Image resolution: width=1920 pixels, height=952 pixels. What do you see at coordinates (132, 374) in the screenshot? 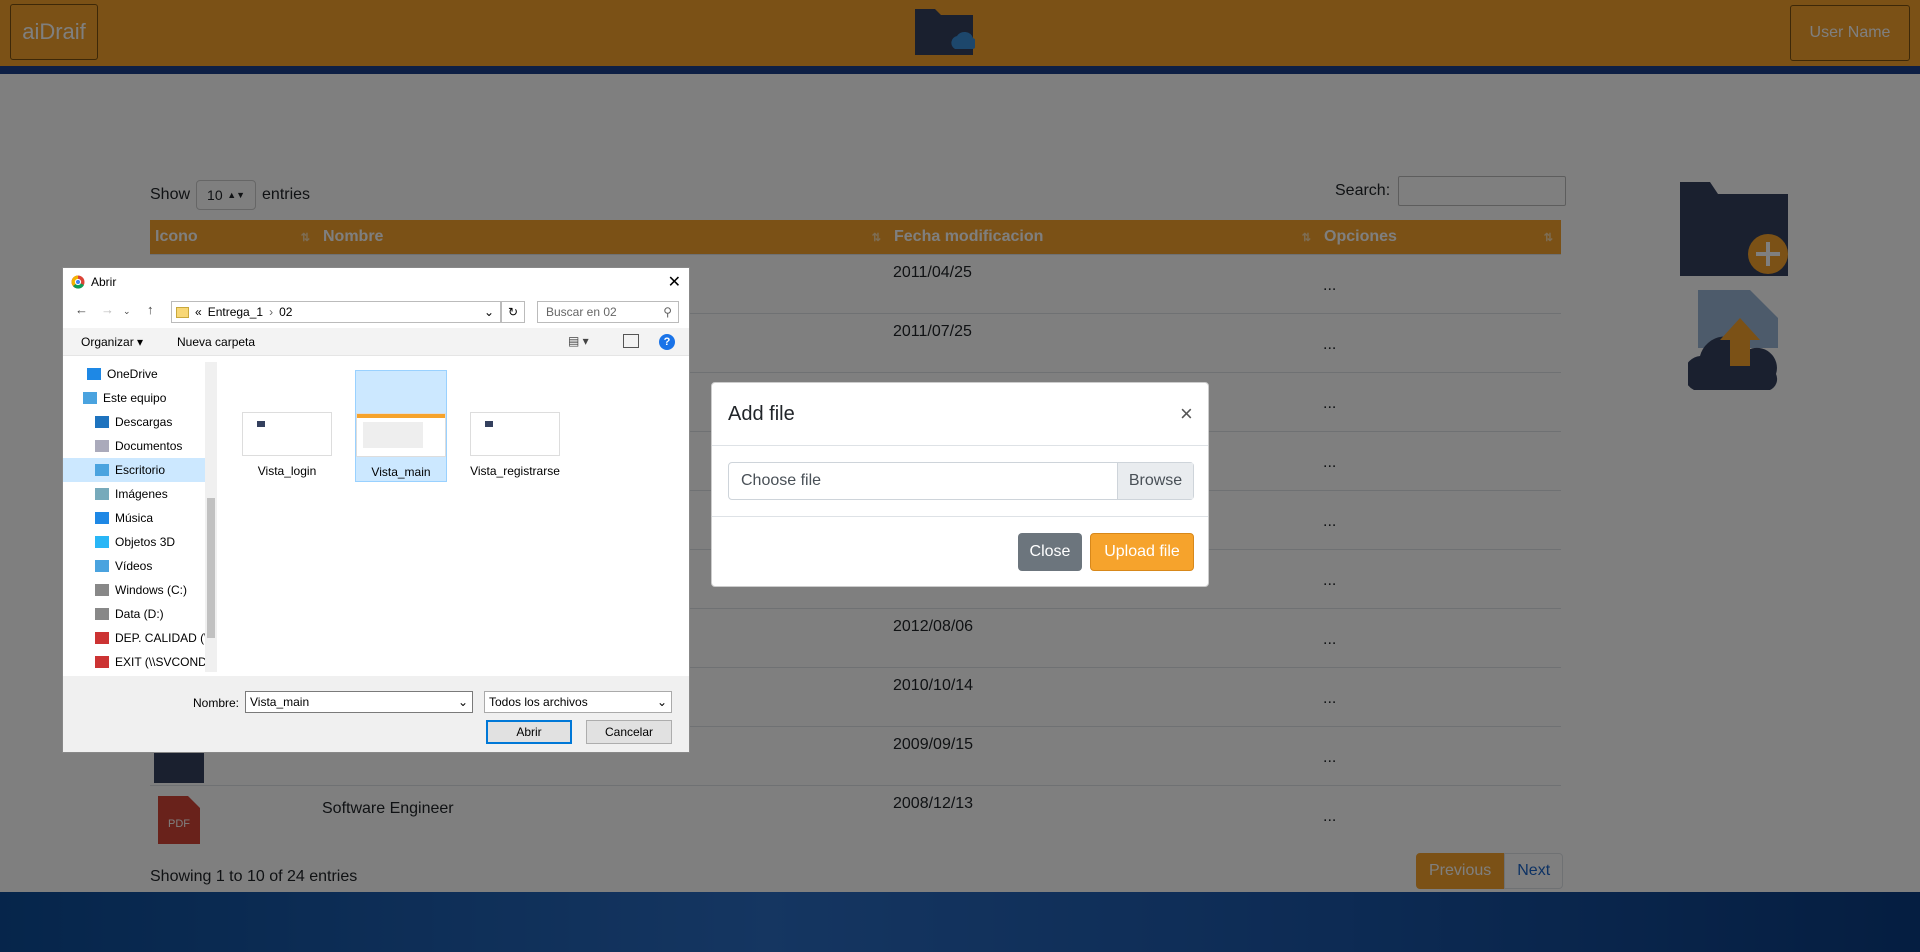
I see `tree-item-label: OneDrive` at bounding box center [132, 374].